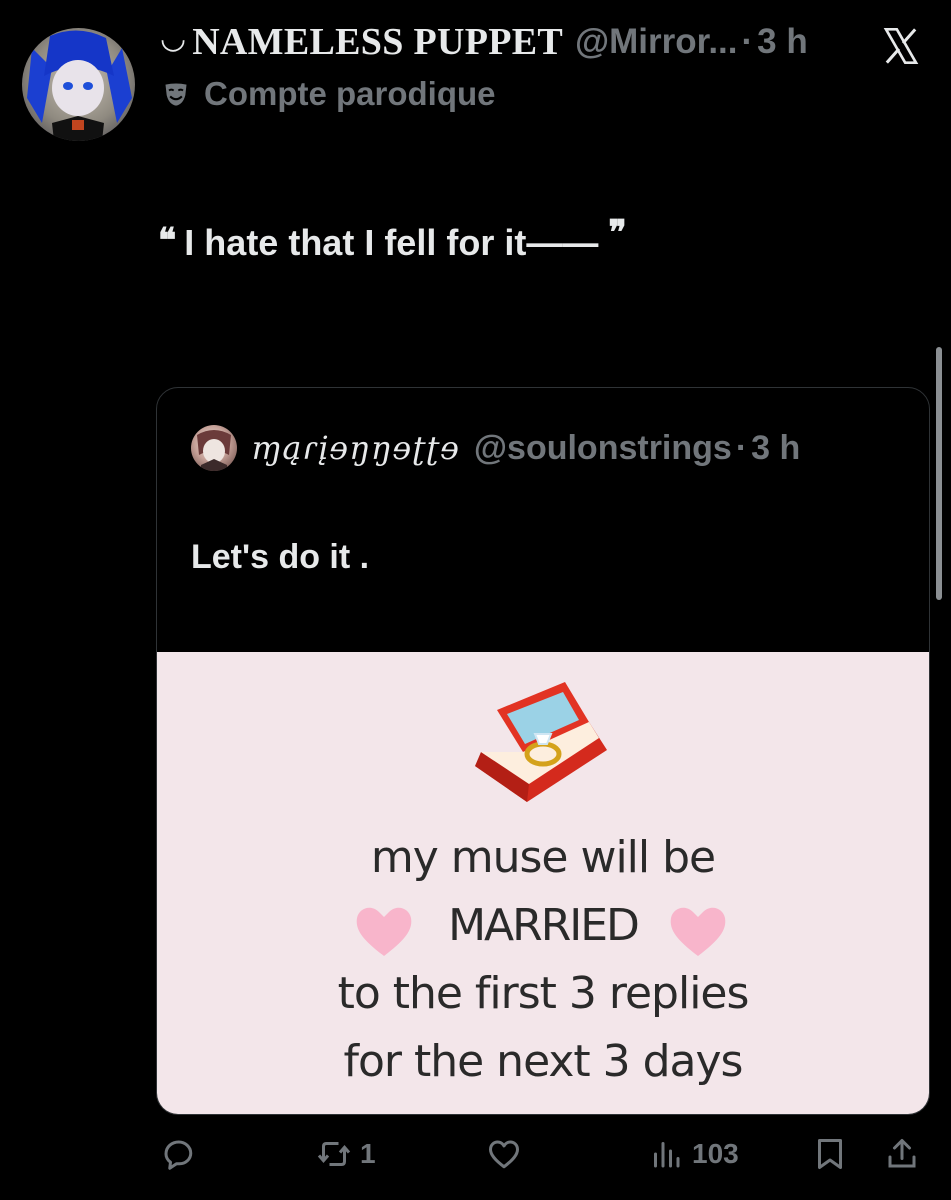 The height and width of the screenshot is (1200, 951). Describe the element at coordinates (173, 38) in the screenshot. I see `name-prefix: ◡` at that location.